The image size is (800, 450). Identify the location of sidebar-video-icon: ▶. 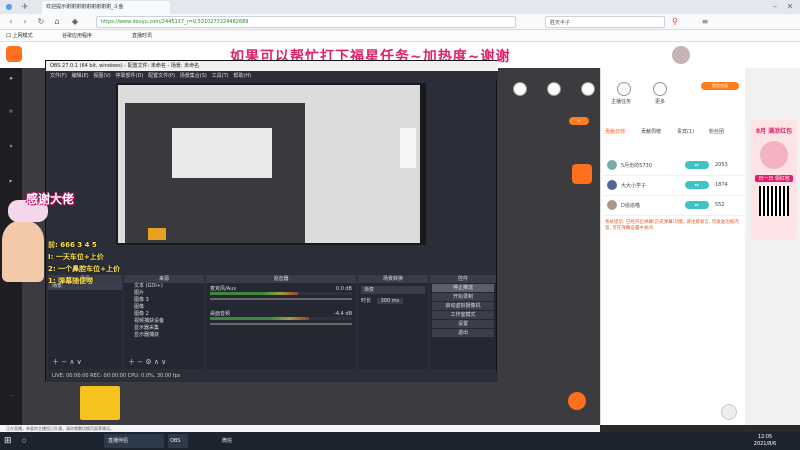
(11, 180).